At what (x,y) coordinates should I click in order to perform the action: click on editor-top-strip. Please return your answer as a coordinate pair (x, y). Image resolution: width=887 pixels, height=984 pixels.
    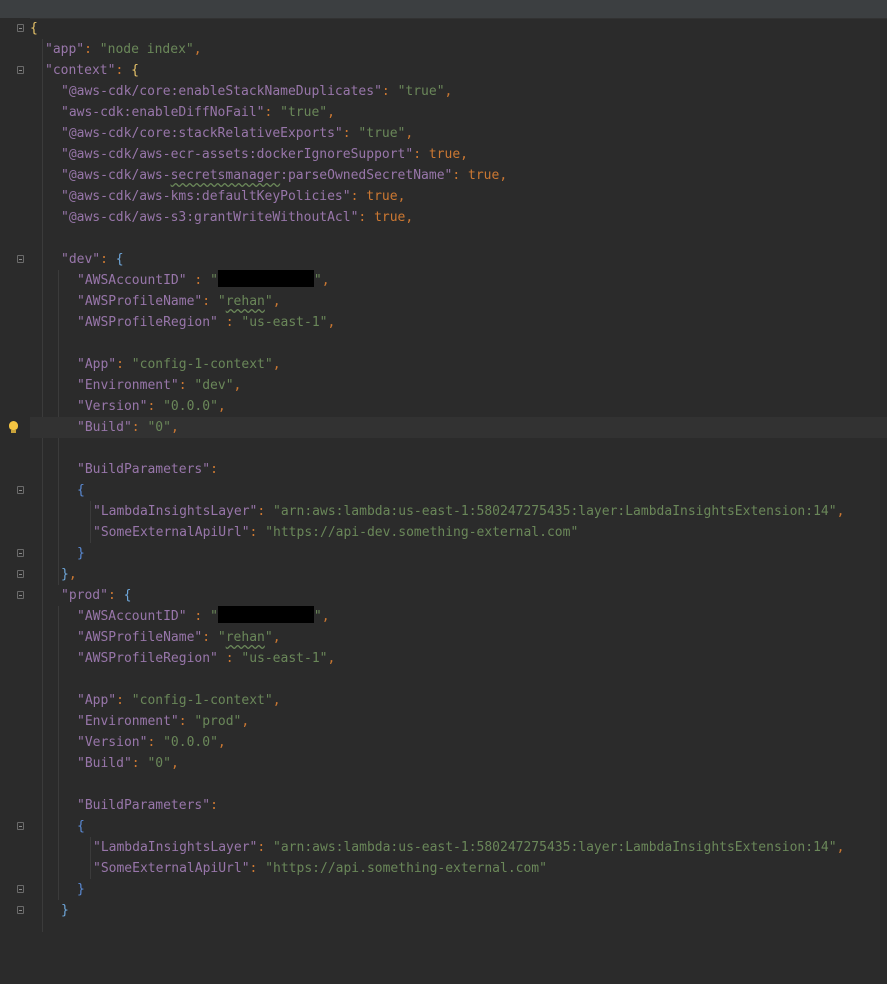
    Looking at the image, I should click on (443, 9).